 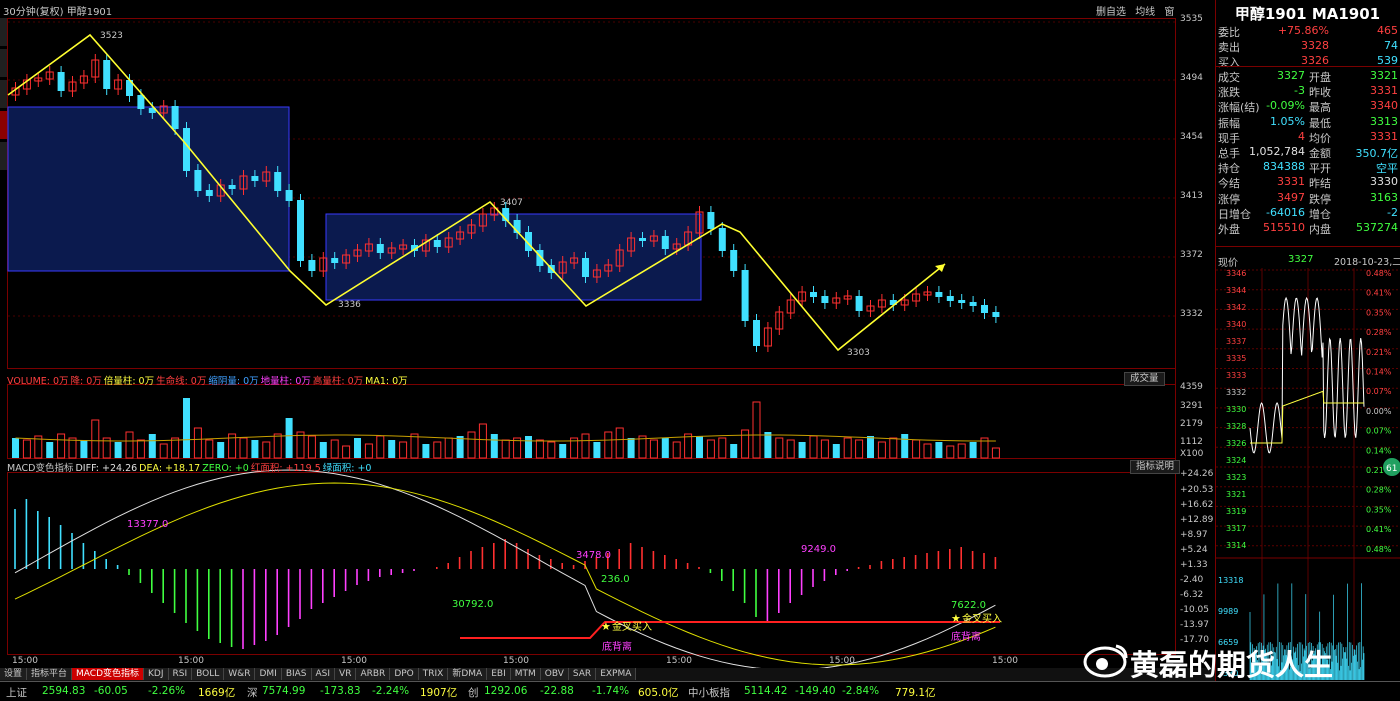 I want to click on indicator-tab: W&R, so click(x=240, y=674).